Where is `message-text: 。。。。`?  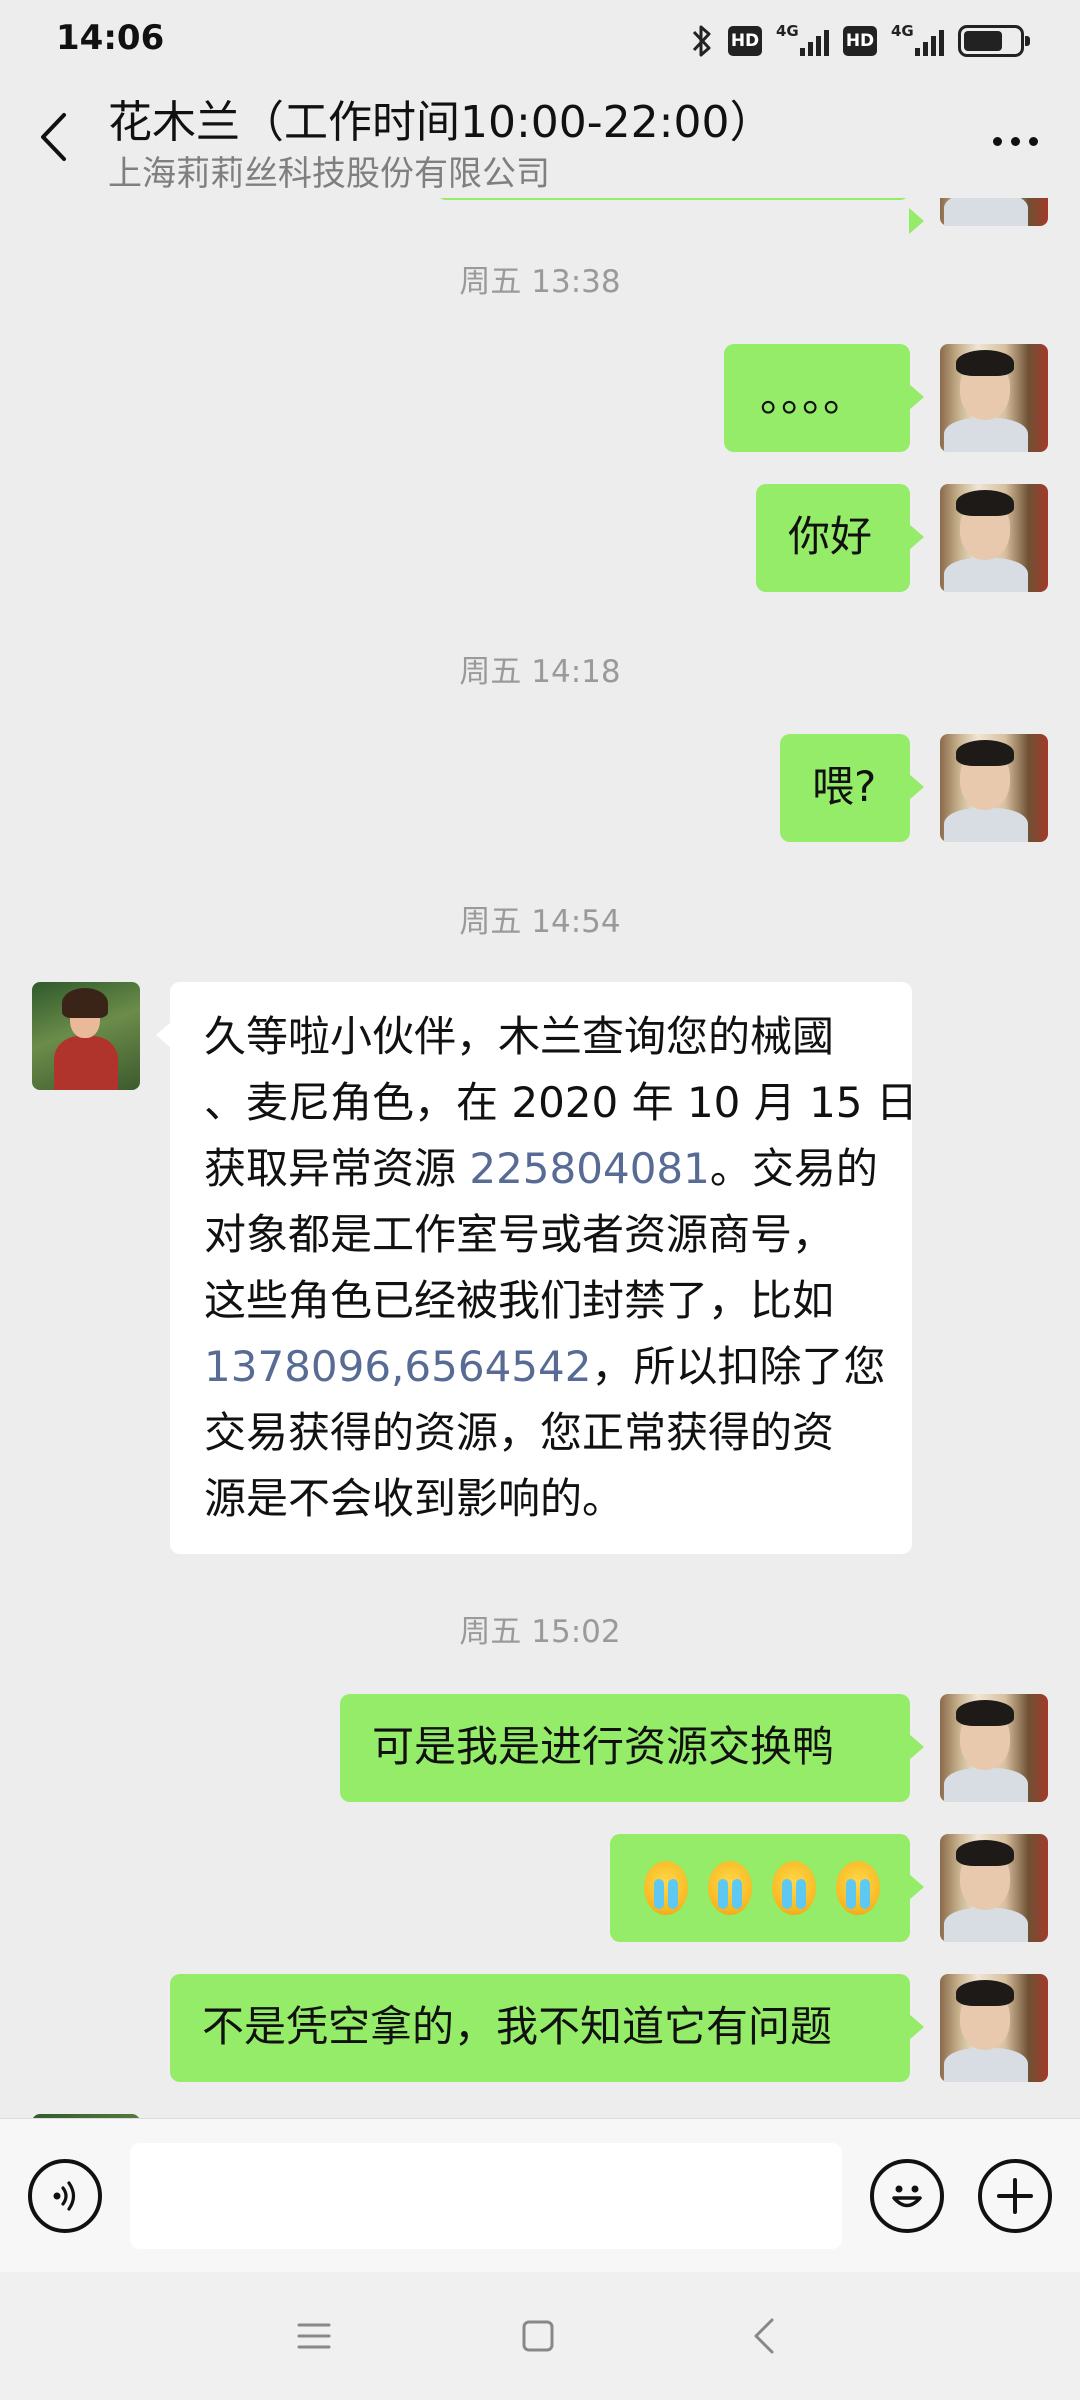 message-text: 。。。。 is located at coordinates (813, 396).